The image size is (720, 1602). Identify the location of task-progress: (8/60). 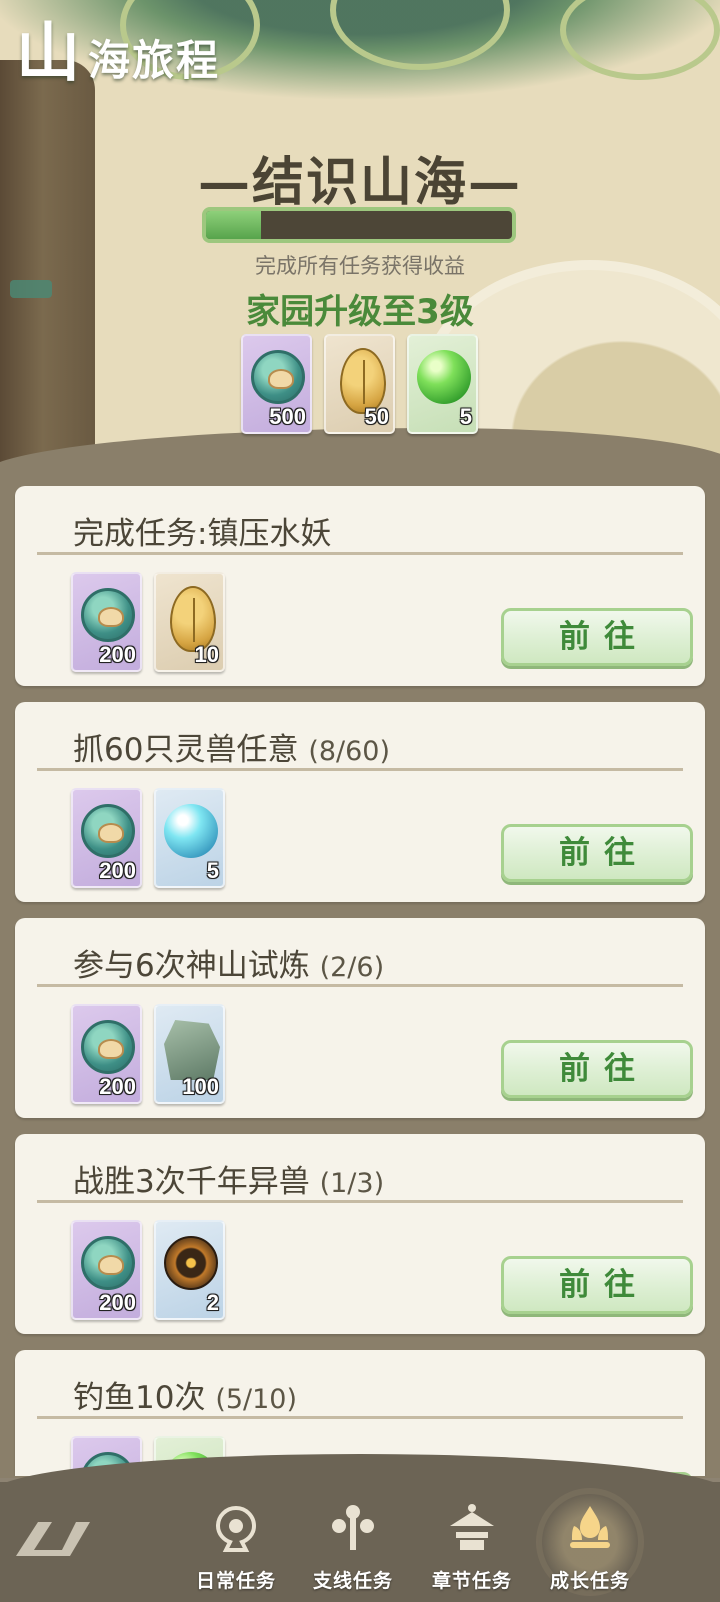
(349, 751).